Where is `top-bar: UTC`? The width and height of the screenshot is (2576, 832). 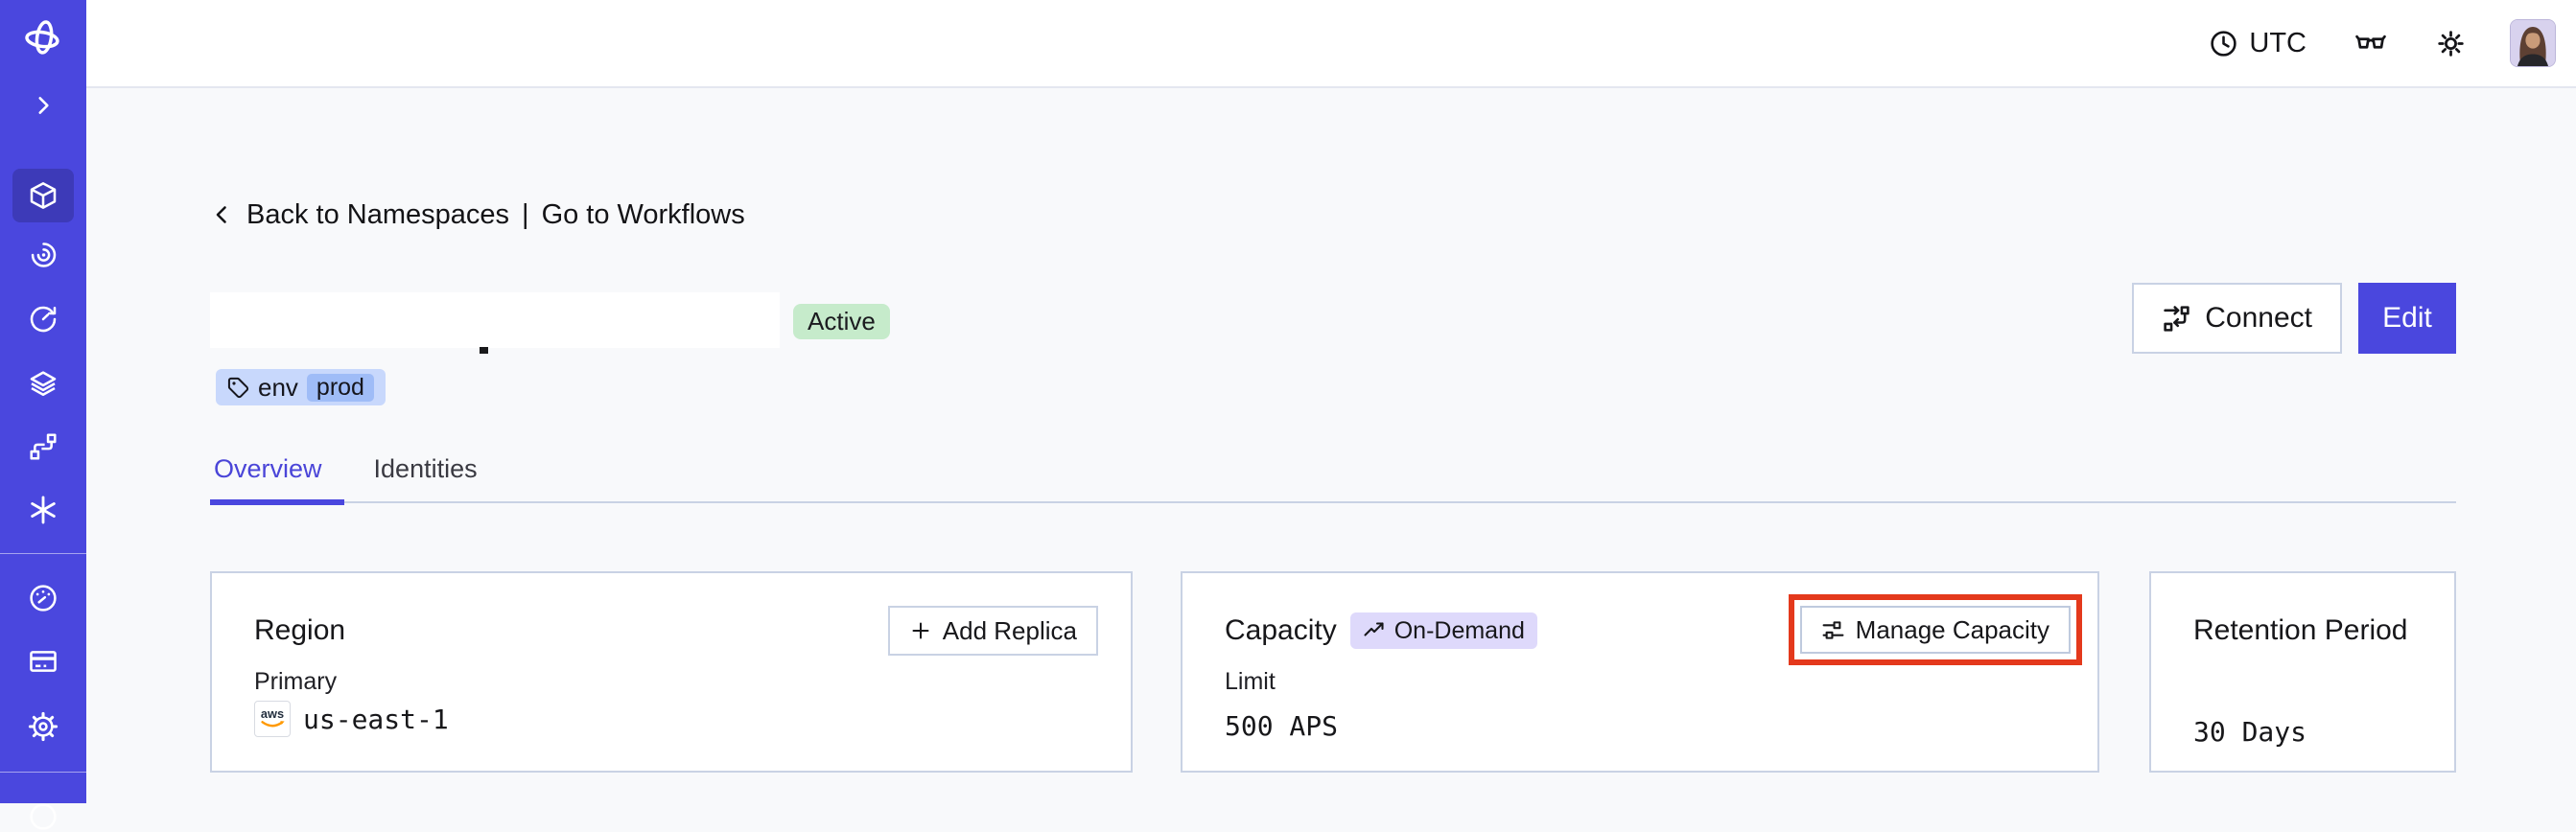 top-bar: UTC is located at coordinates (1331, 44).